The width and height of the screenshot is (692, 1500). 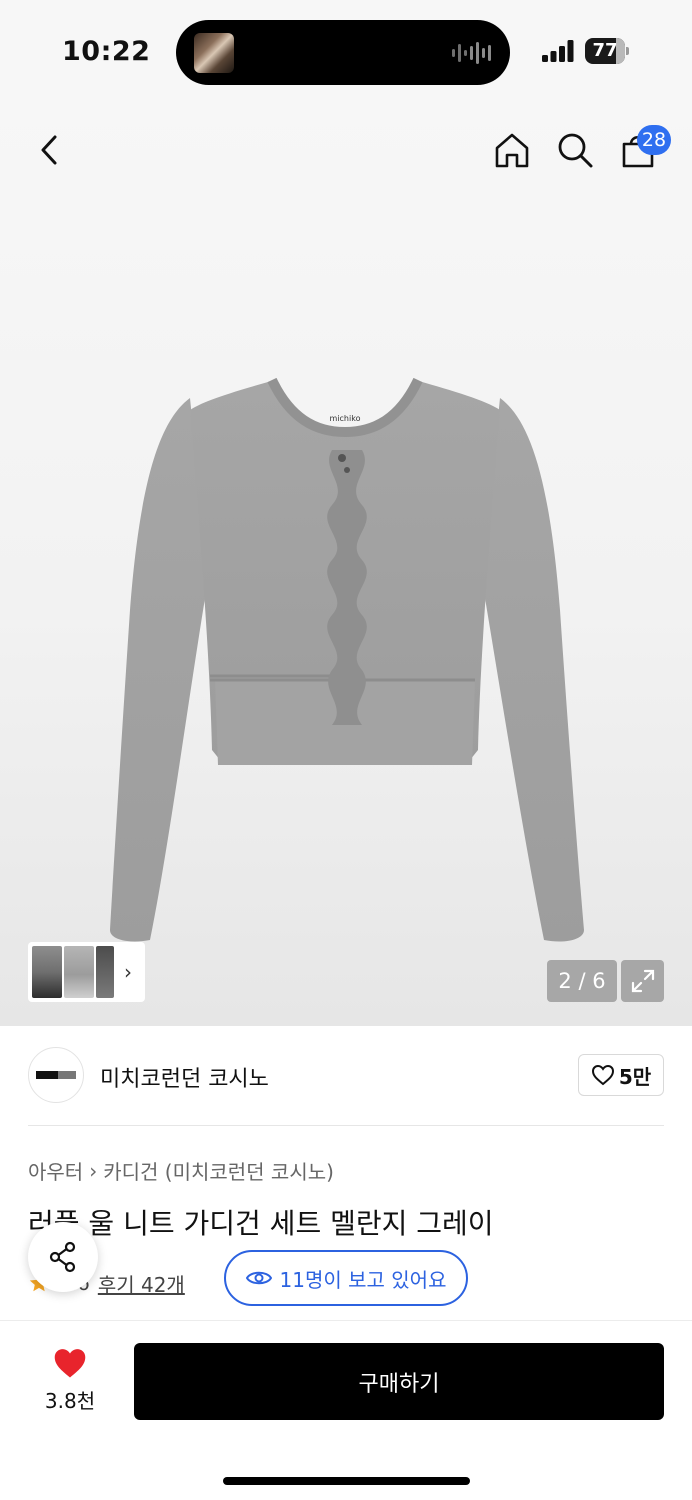 I want to click on divider, so click(x=346, y=1125).